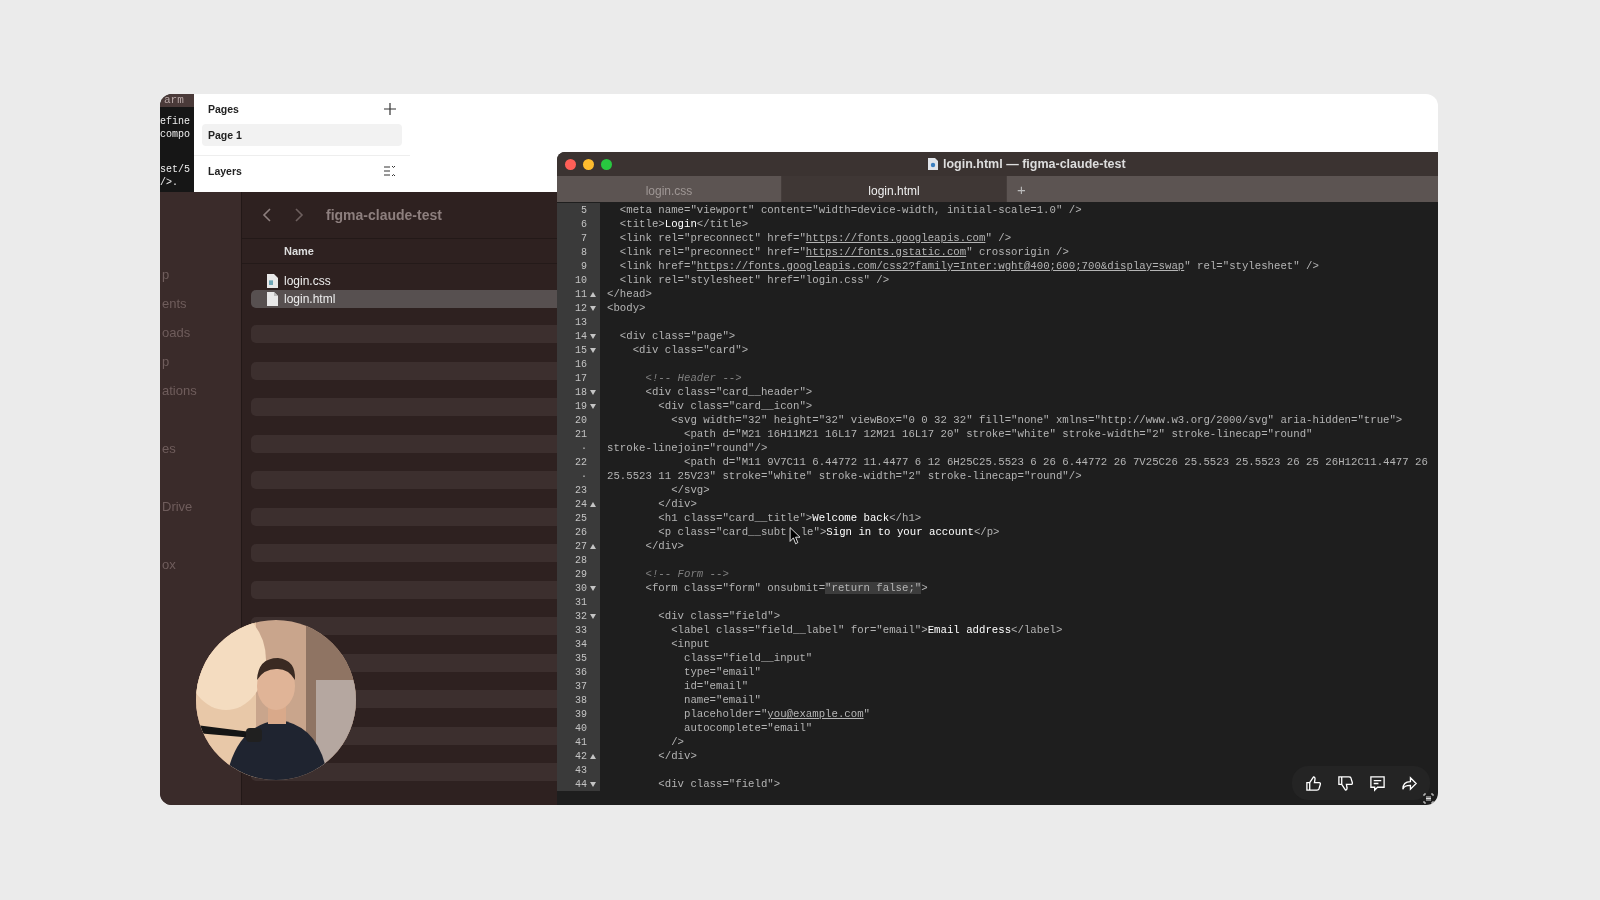 The image size is (1600, 900). I want to click on code-line: <form class="form" onsubmit="return false;">, so click(786, 588).